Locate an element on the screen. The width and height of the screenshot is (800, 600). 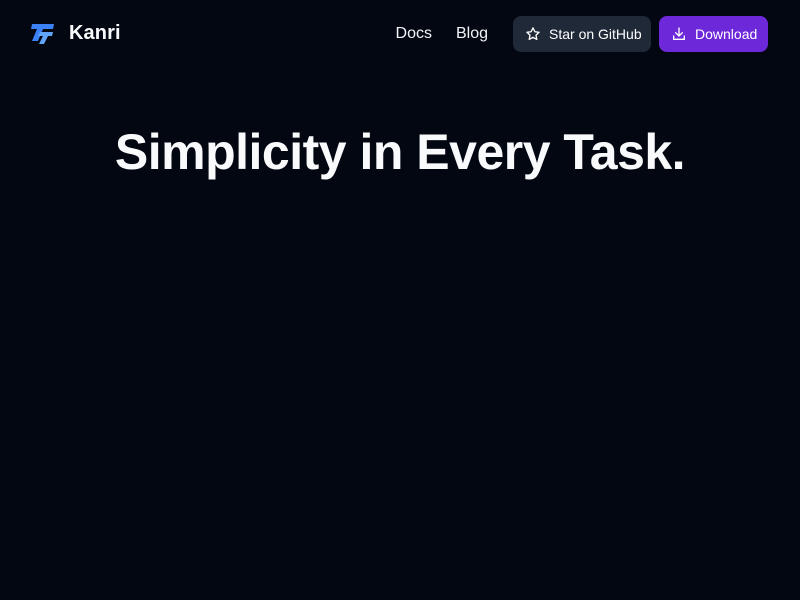
star-icon is located at coordinates (533, 34).